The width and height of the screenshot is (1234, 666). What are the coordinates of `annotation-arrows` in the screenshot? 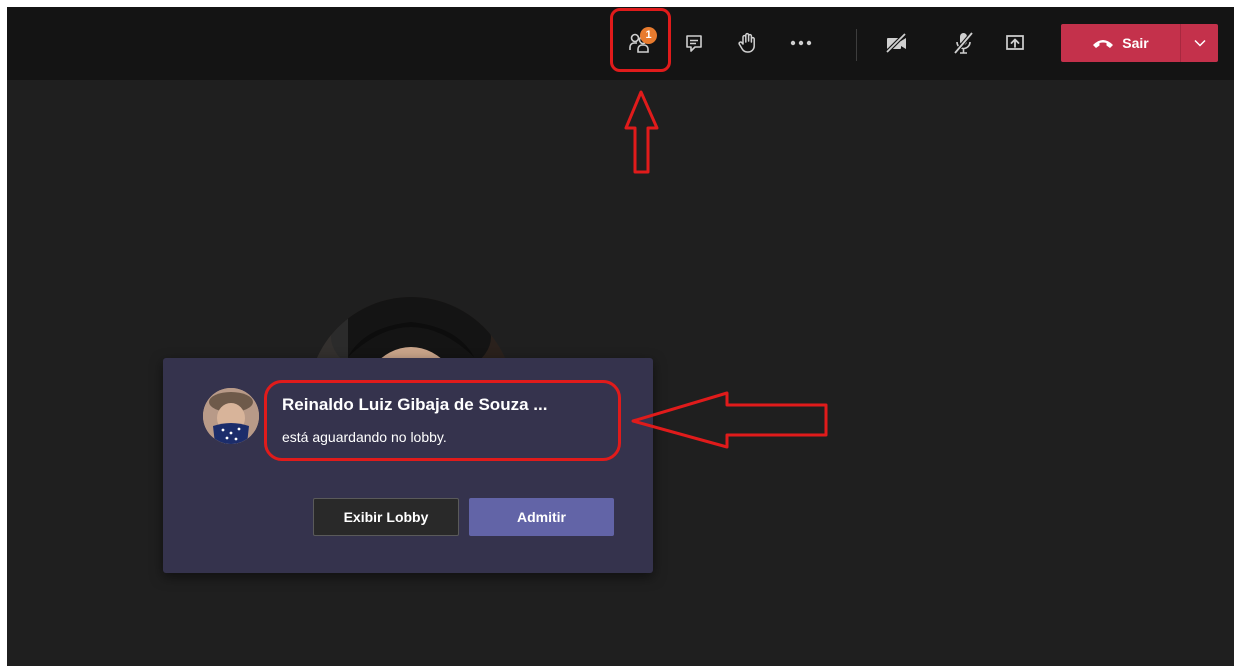 It's located at (726, 269).